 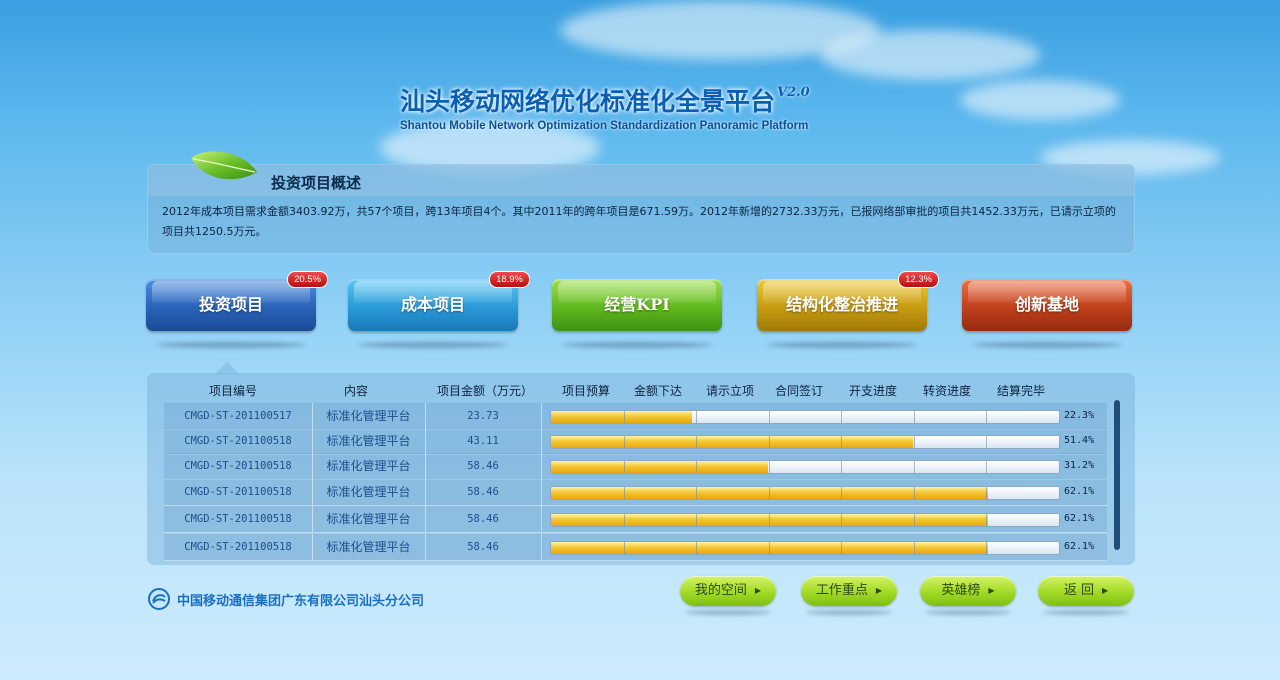 I want to click on category-investment-button: 投资项目 20.5%, so click(x=237, y=301).